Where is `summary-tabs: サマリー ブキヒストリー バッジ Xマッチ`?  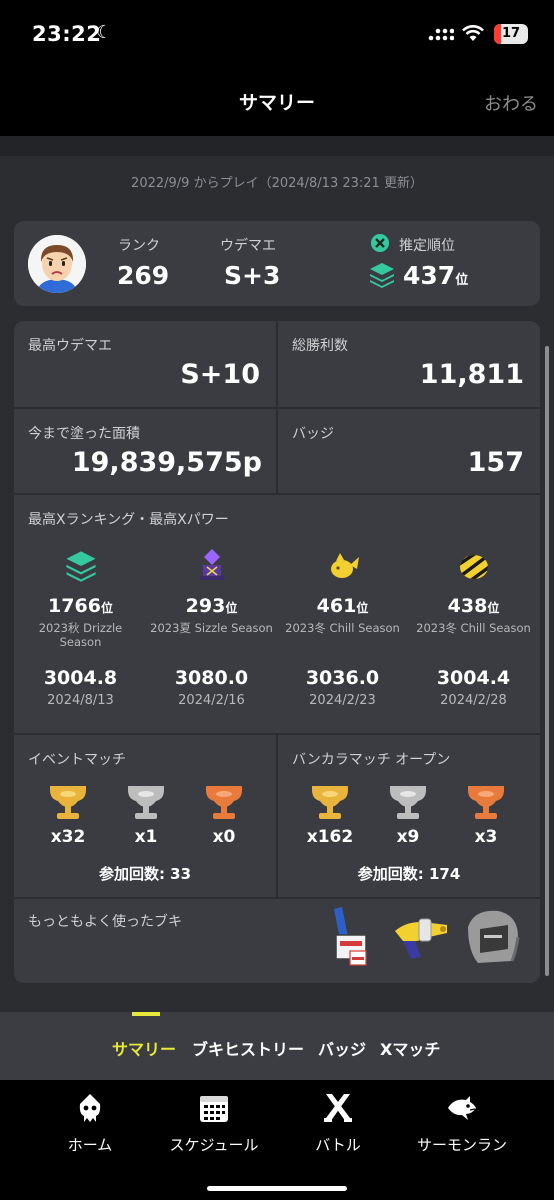
summary-tabs: サマリー ブキヒストリー バッジ Xマッチ is located at coordinates (277, 1046).